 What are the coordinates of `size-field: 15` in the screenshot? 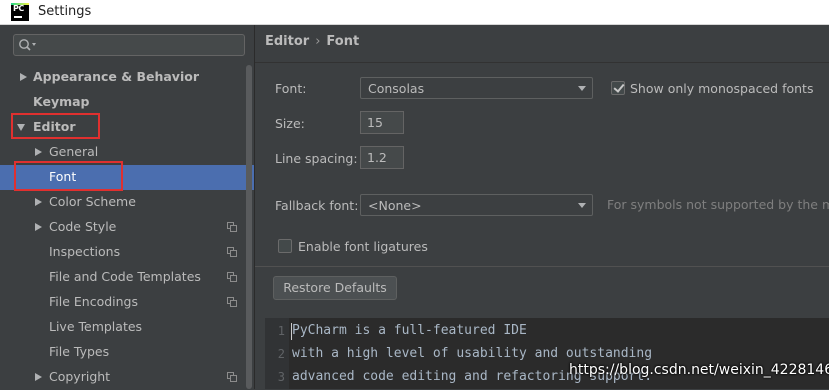 It's located at (382, 122).